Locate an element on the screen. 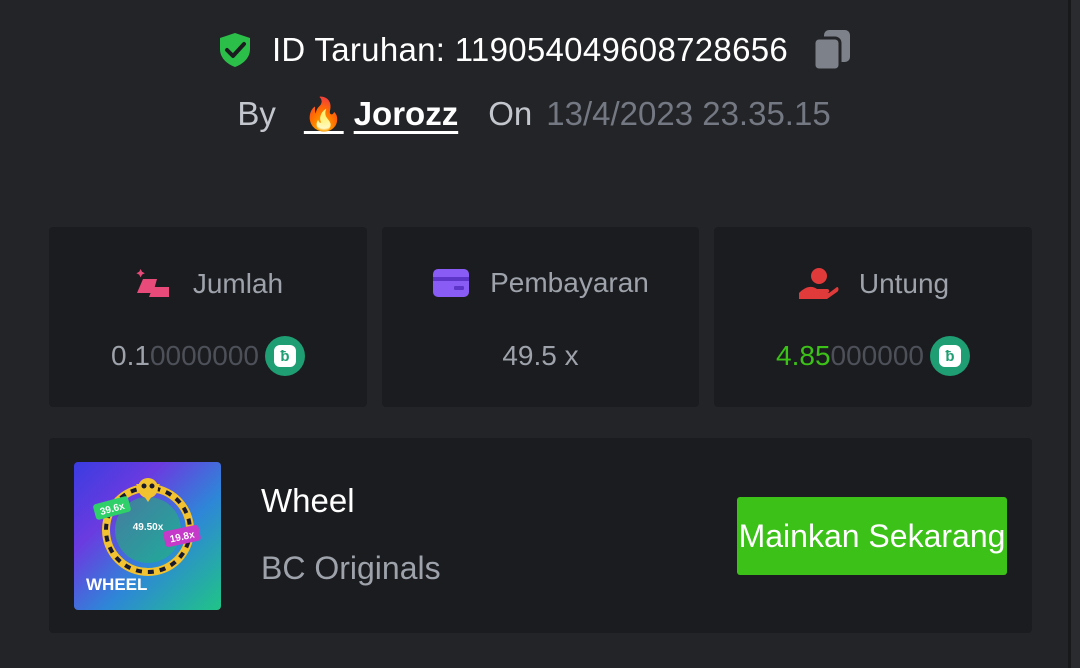 The image size is (1080, 668). scrollbar-track is located at coordinates (1075, 334).